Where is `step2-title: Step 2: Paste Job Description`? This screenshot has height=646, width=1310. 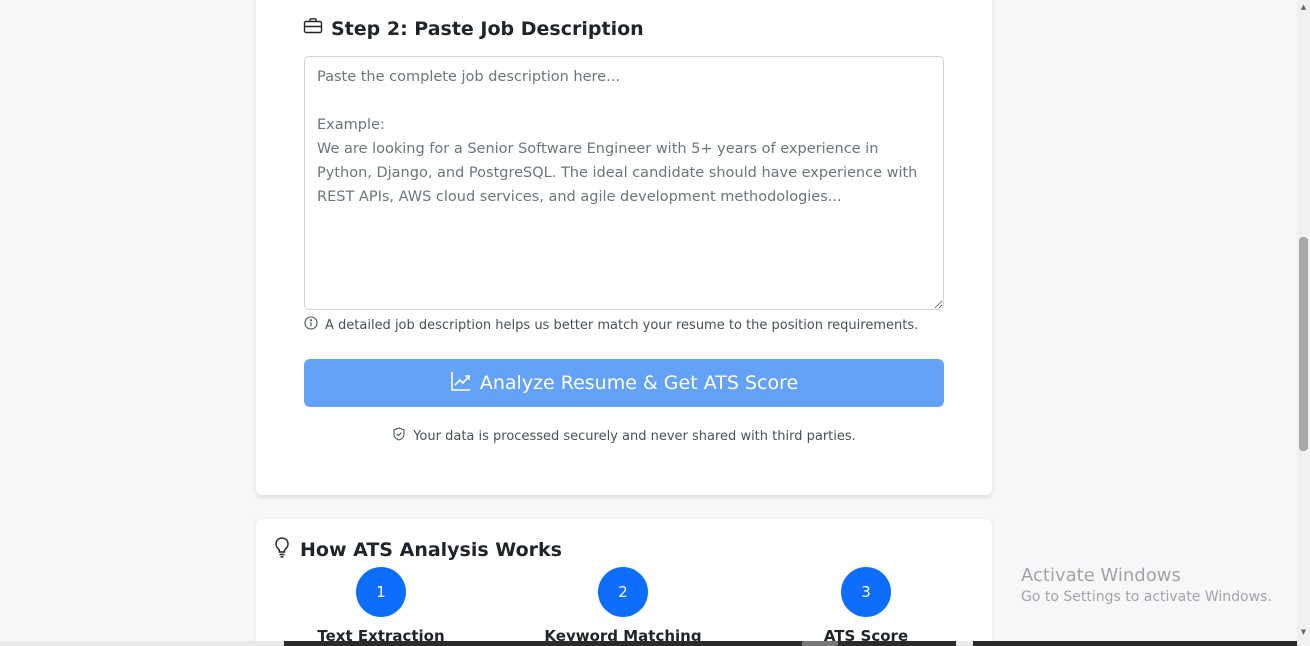 step2-title: Step 2: Paste Job Description is located at coordinates (487, 28).